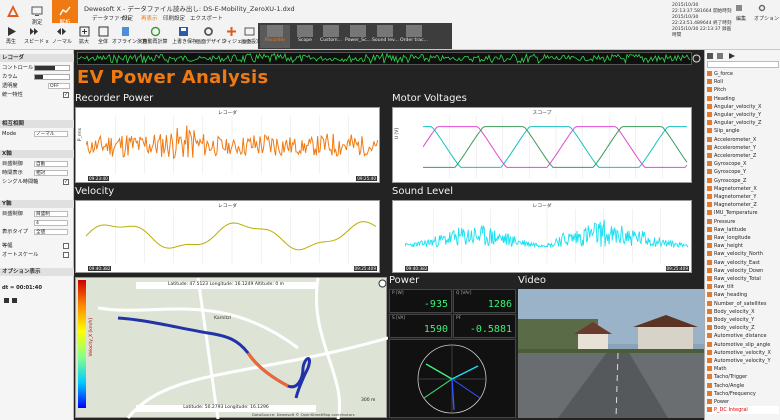 The width and height of the screenshot is (780, 420). I want to click on auto-recalc-button: 自動再計算, so click(155, 37).